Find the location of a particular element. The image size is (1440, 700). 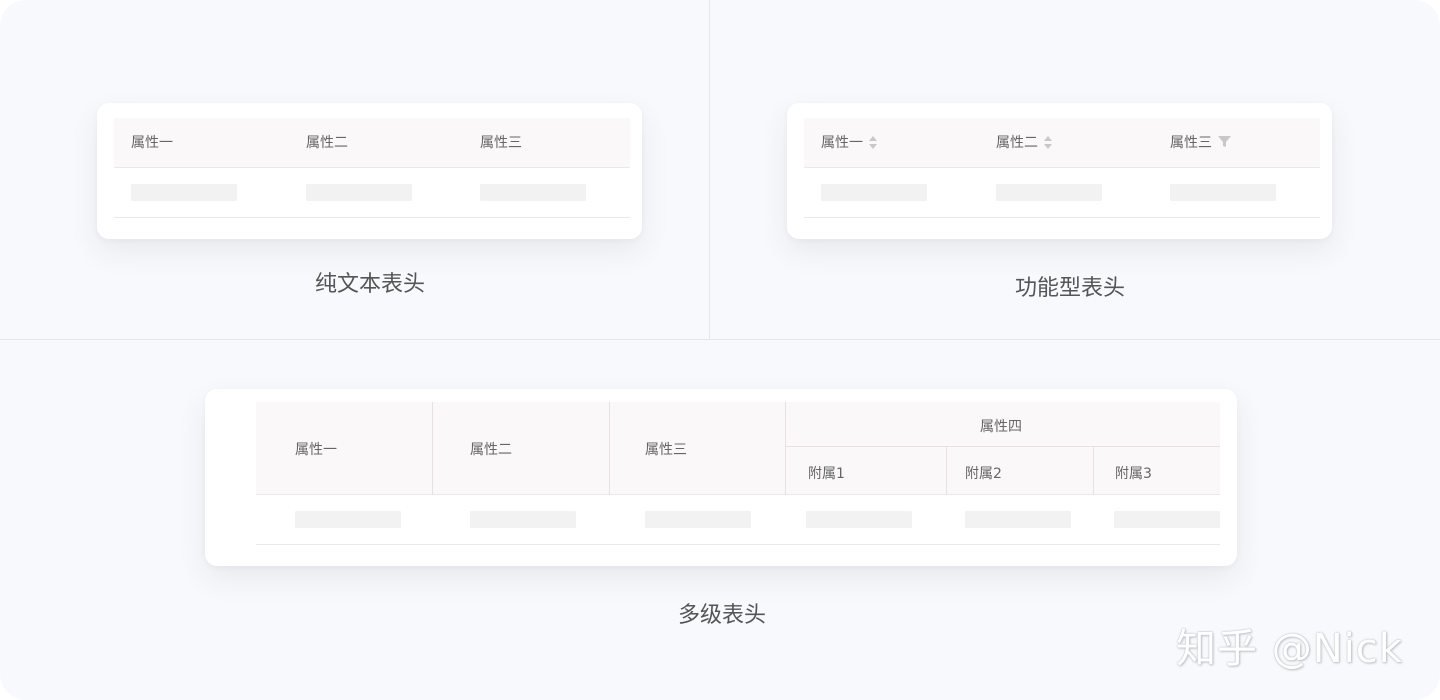

header-cell-label: 属性一 is located at coordinates (842, 143).